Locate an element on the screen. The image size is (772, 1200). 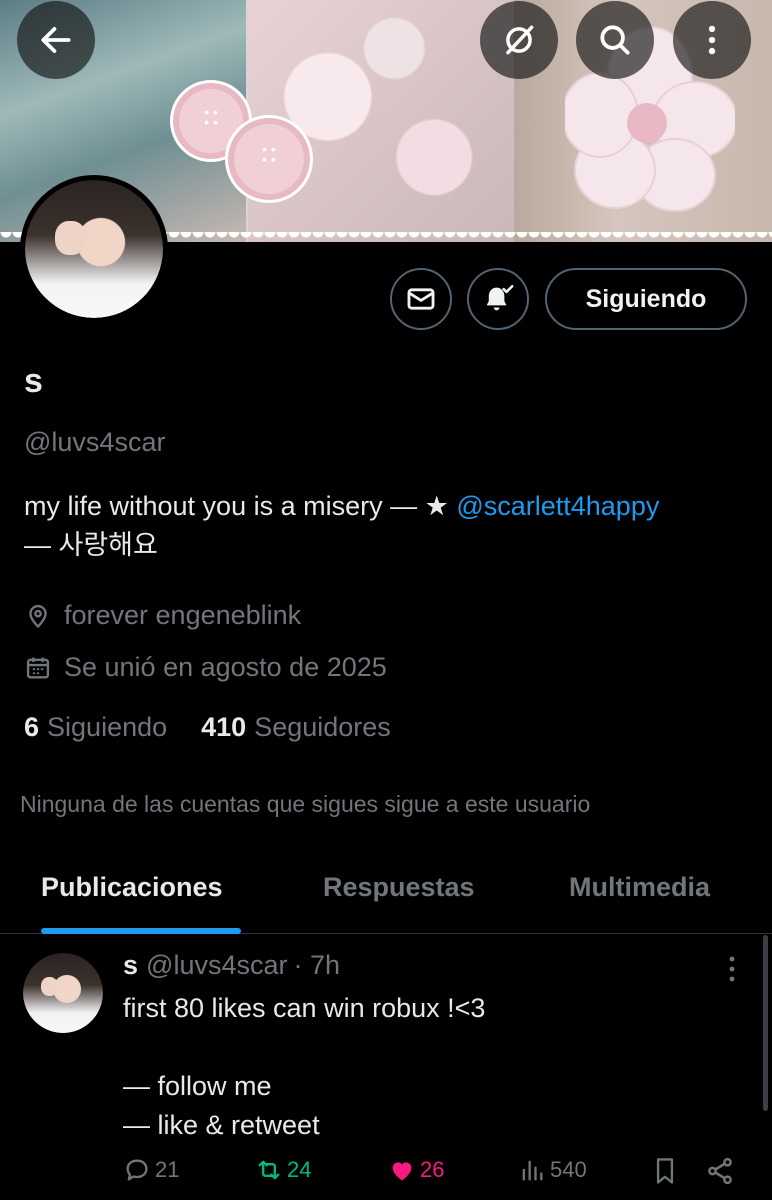
heart-filled-icon is located at coordinates (402, 1171).